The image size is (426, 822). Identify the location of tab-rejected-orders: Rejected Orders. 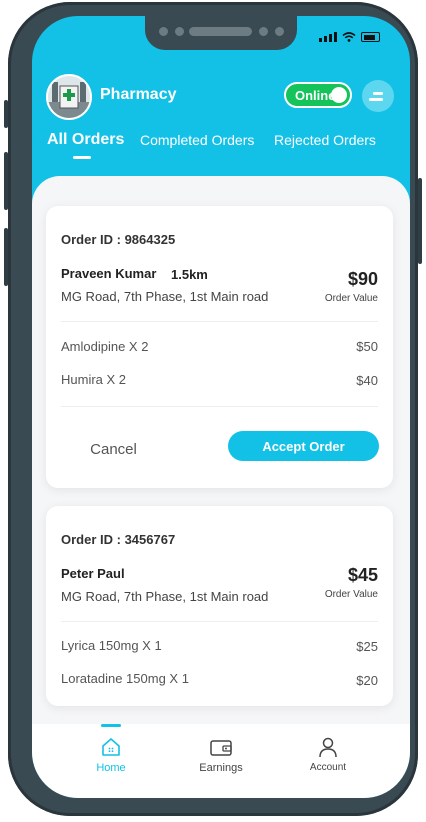
(325, 140).